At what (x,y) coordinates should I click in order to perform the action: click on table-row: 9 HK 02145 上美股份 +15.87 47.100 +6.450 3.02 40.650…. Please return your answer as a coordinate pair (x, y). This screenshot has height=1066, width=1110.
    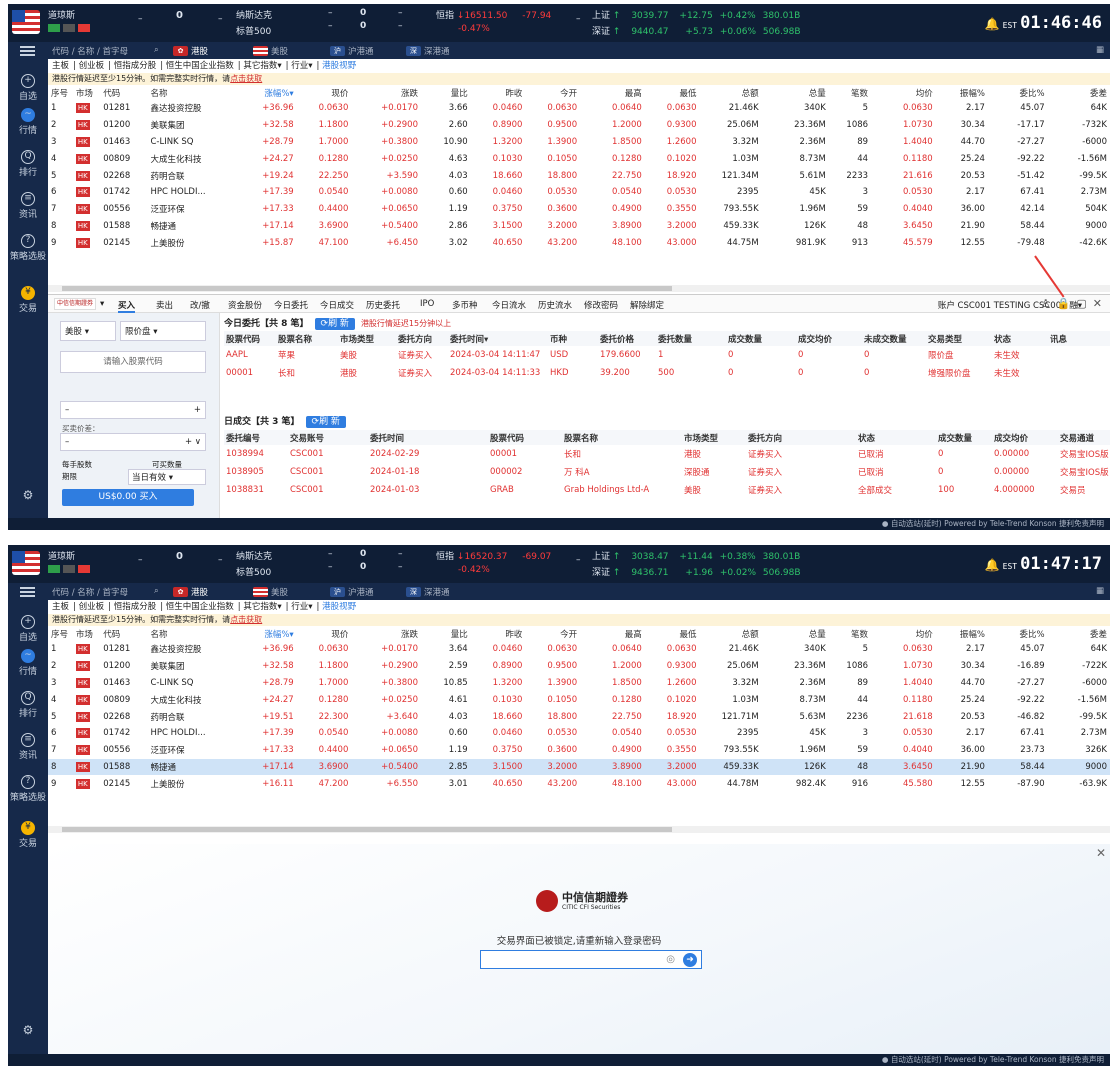
    Looking at the image, I should click on (579, 242).